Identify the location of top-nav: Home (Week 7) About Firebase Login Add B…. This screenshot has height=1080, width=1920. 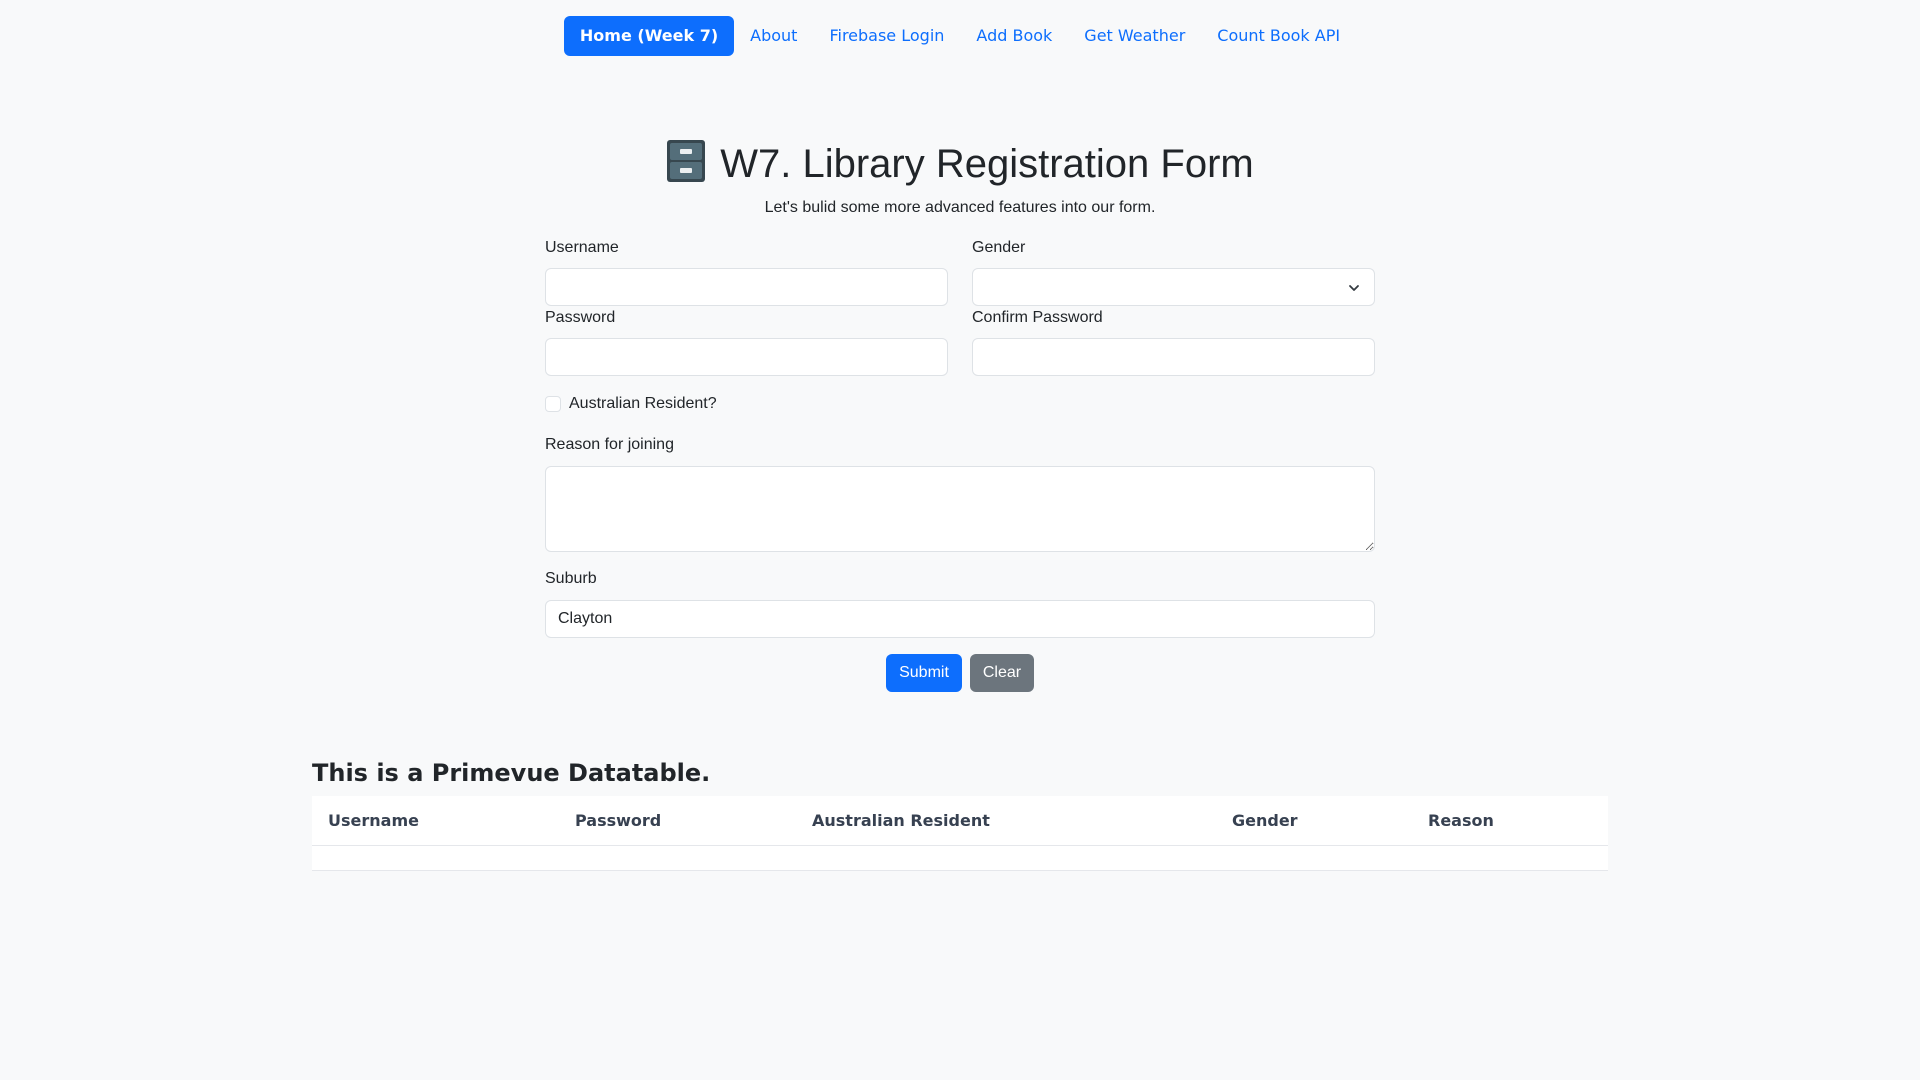
(960, 36).